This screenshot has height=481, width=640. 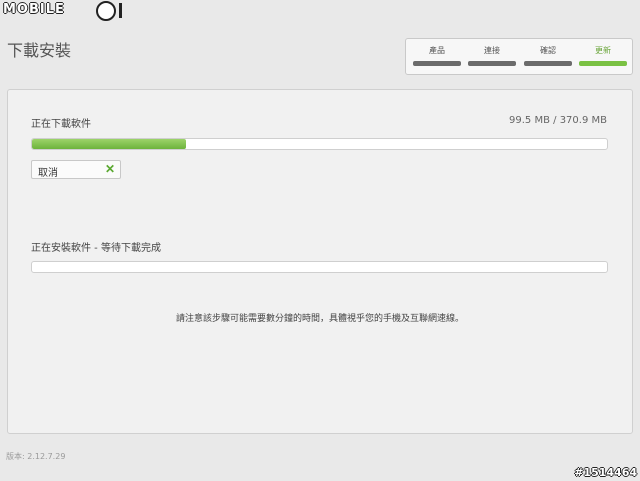 I want to click on install-progress-bar, so click(x=319, y=267).